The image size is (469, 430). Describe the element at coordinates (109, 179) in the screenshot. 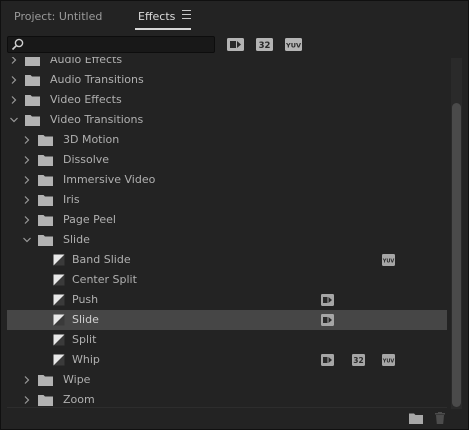

I see `tree-item-label: Immersive Video` at that location.